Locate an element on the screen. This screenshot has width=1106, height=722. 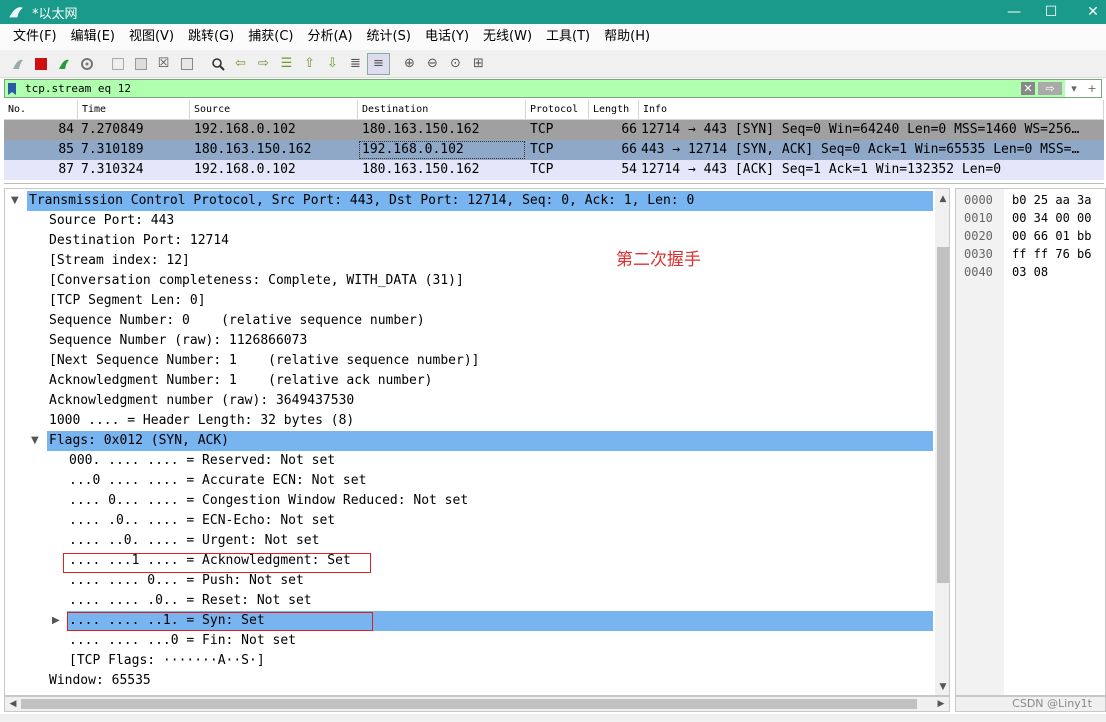
menu-tools: 工具(T) is located at coordinates (568, 37).